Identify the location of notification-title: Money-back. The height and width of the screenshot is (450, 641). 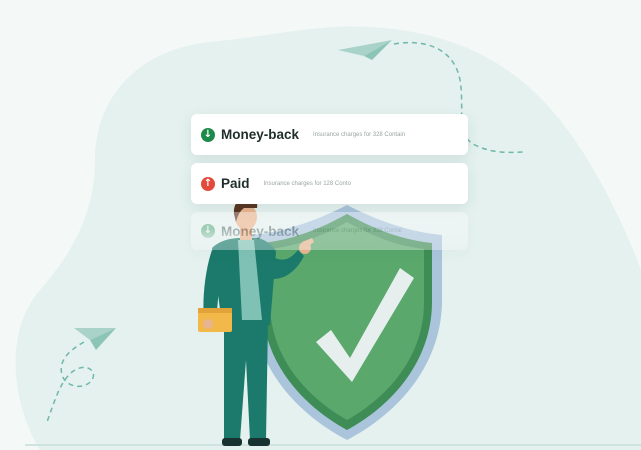
(260, 134).